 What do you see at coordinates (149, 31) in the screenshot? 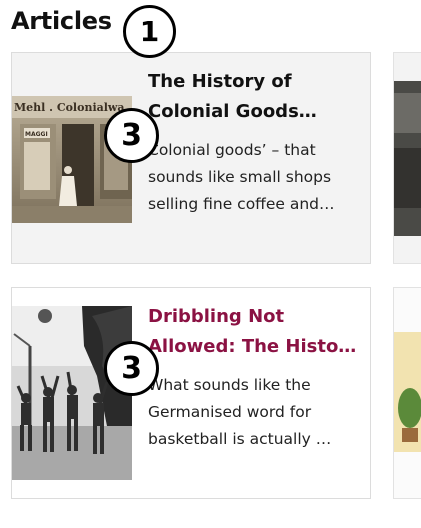
I see `annotation-marker: 1` at bounding box center [149, 31].